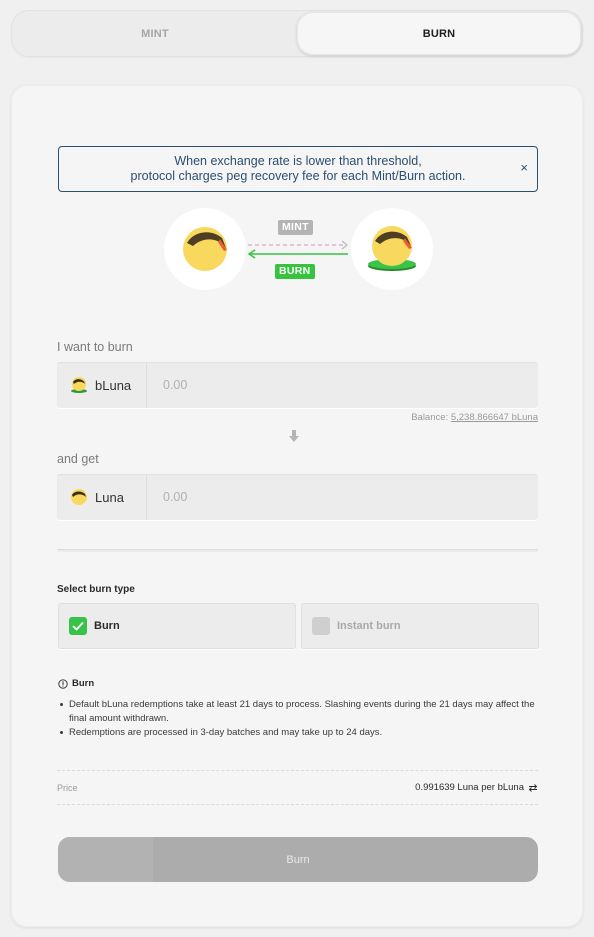 The image size is (594, 937). What do you see at coordinates (524, 168) in the screenshot?
I see `close-icon: ×` at bounding box center [524, 168].